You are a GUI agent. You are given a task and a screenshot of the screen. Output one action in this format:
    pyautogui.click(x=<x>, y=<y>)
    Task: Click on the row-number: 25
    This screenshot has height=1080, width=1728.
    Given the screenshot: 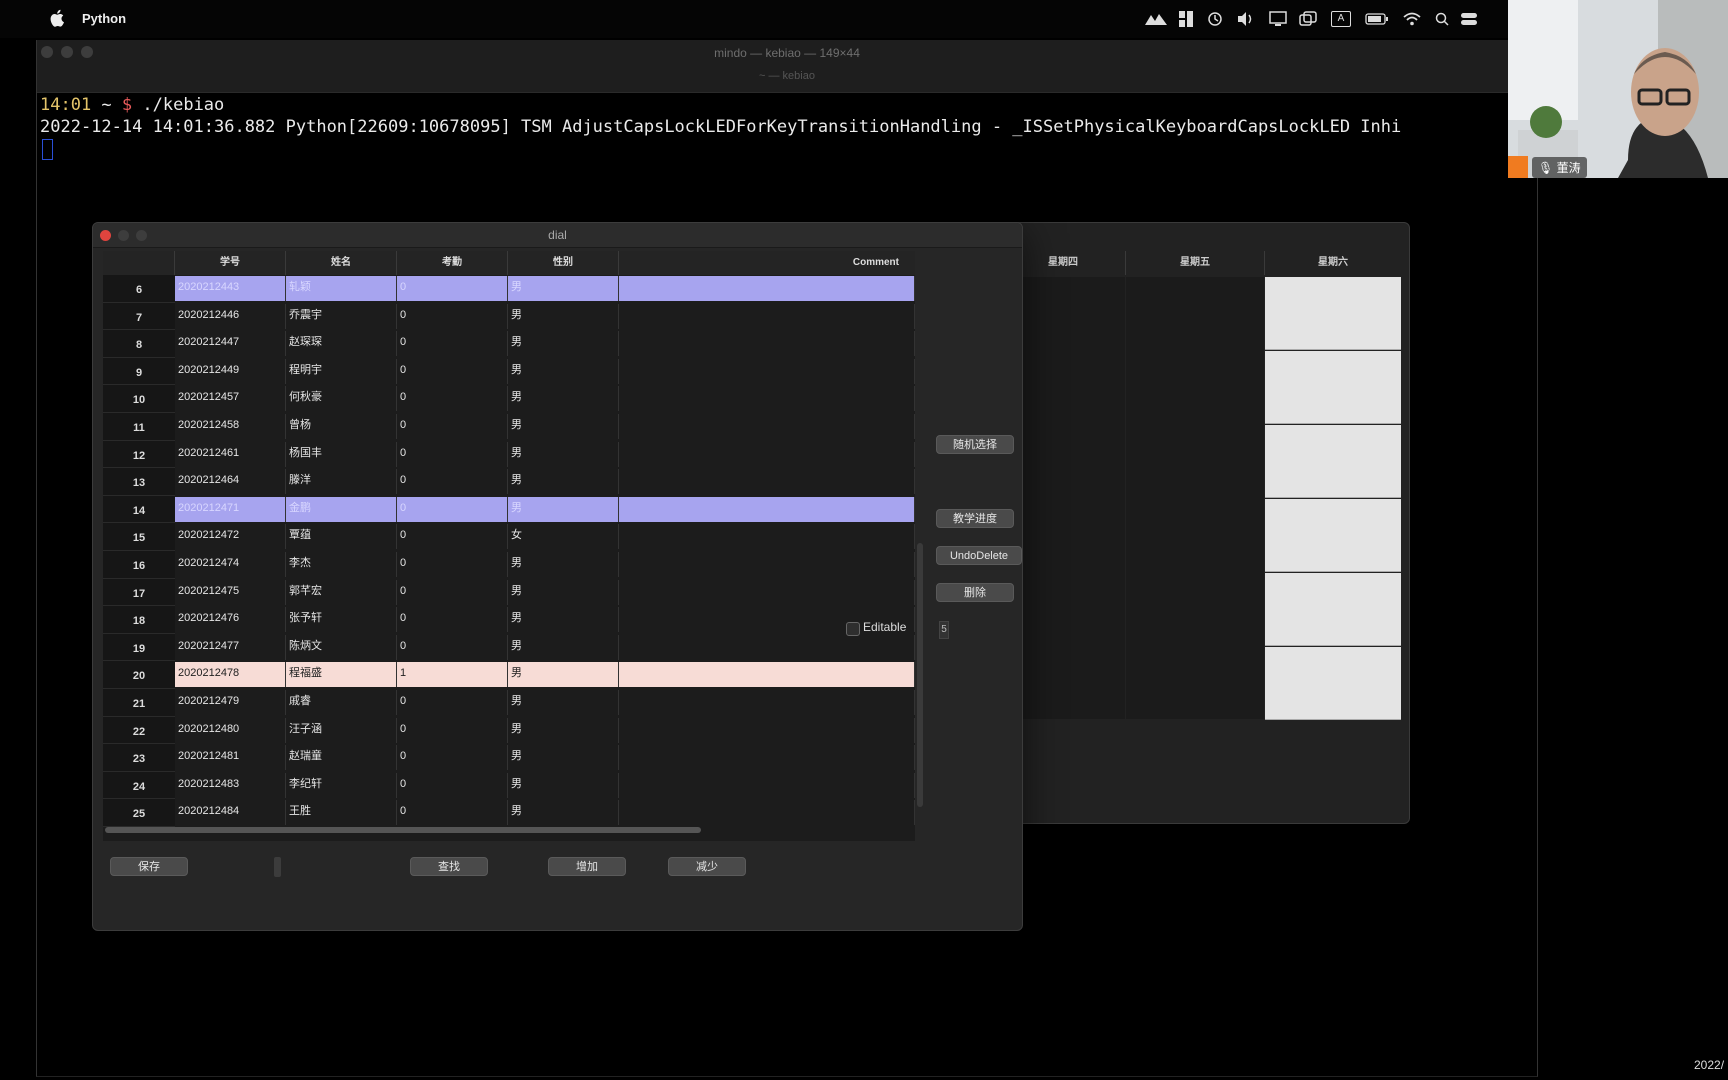 What is the action you would take?
    pyautogui.click(x=139, y=813)
    